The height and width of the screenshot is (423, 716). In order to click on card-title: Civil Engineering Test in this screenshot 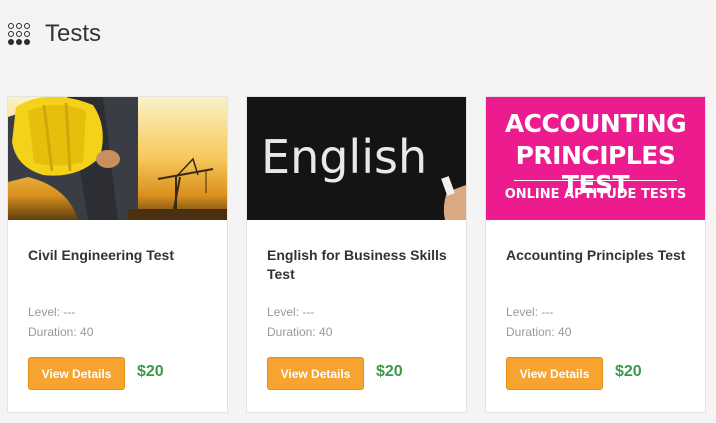, I will do `click(101, 255)`.